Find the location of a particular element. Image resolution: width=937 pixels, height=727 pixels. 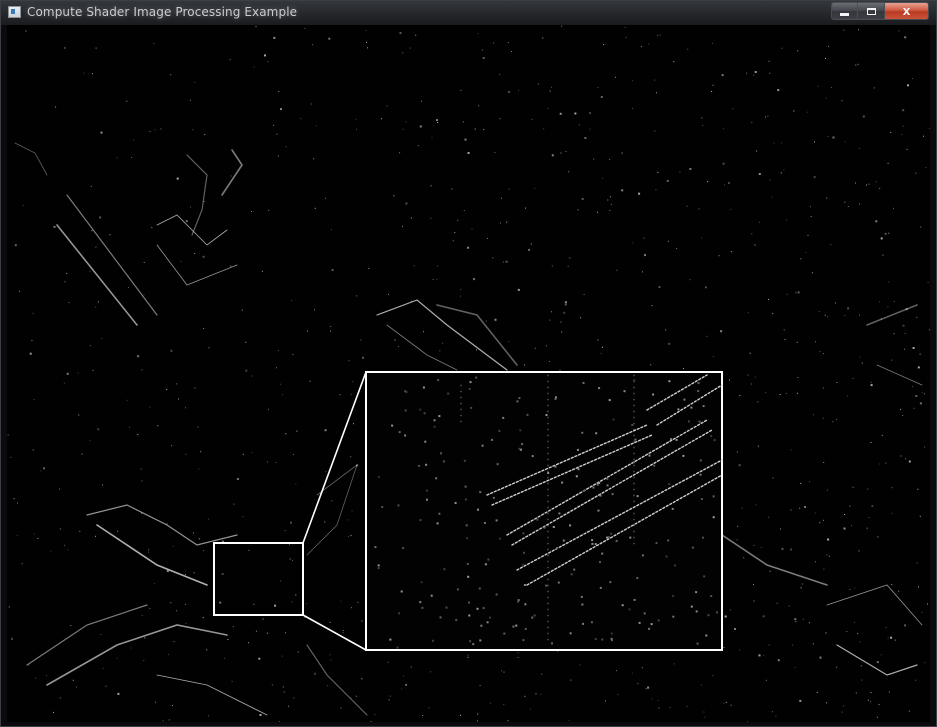

close-icon: x is located at coordinates (906, 11).